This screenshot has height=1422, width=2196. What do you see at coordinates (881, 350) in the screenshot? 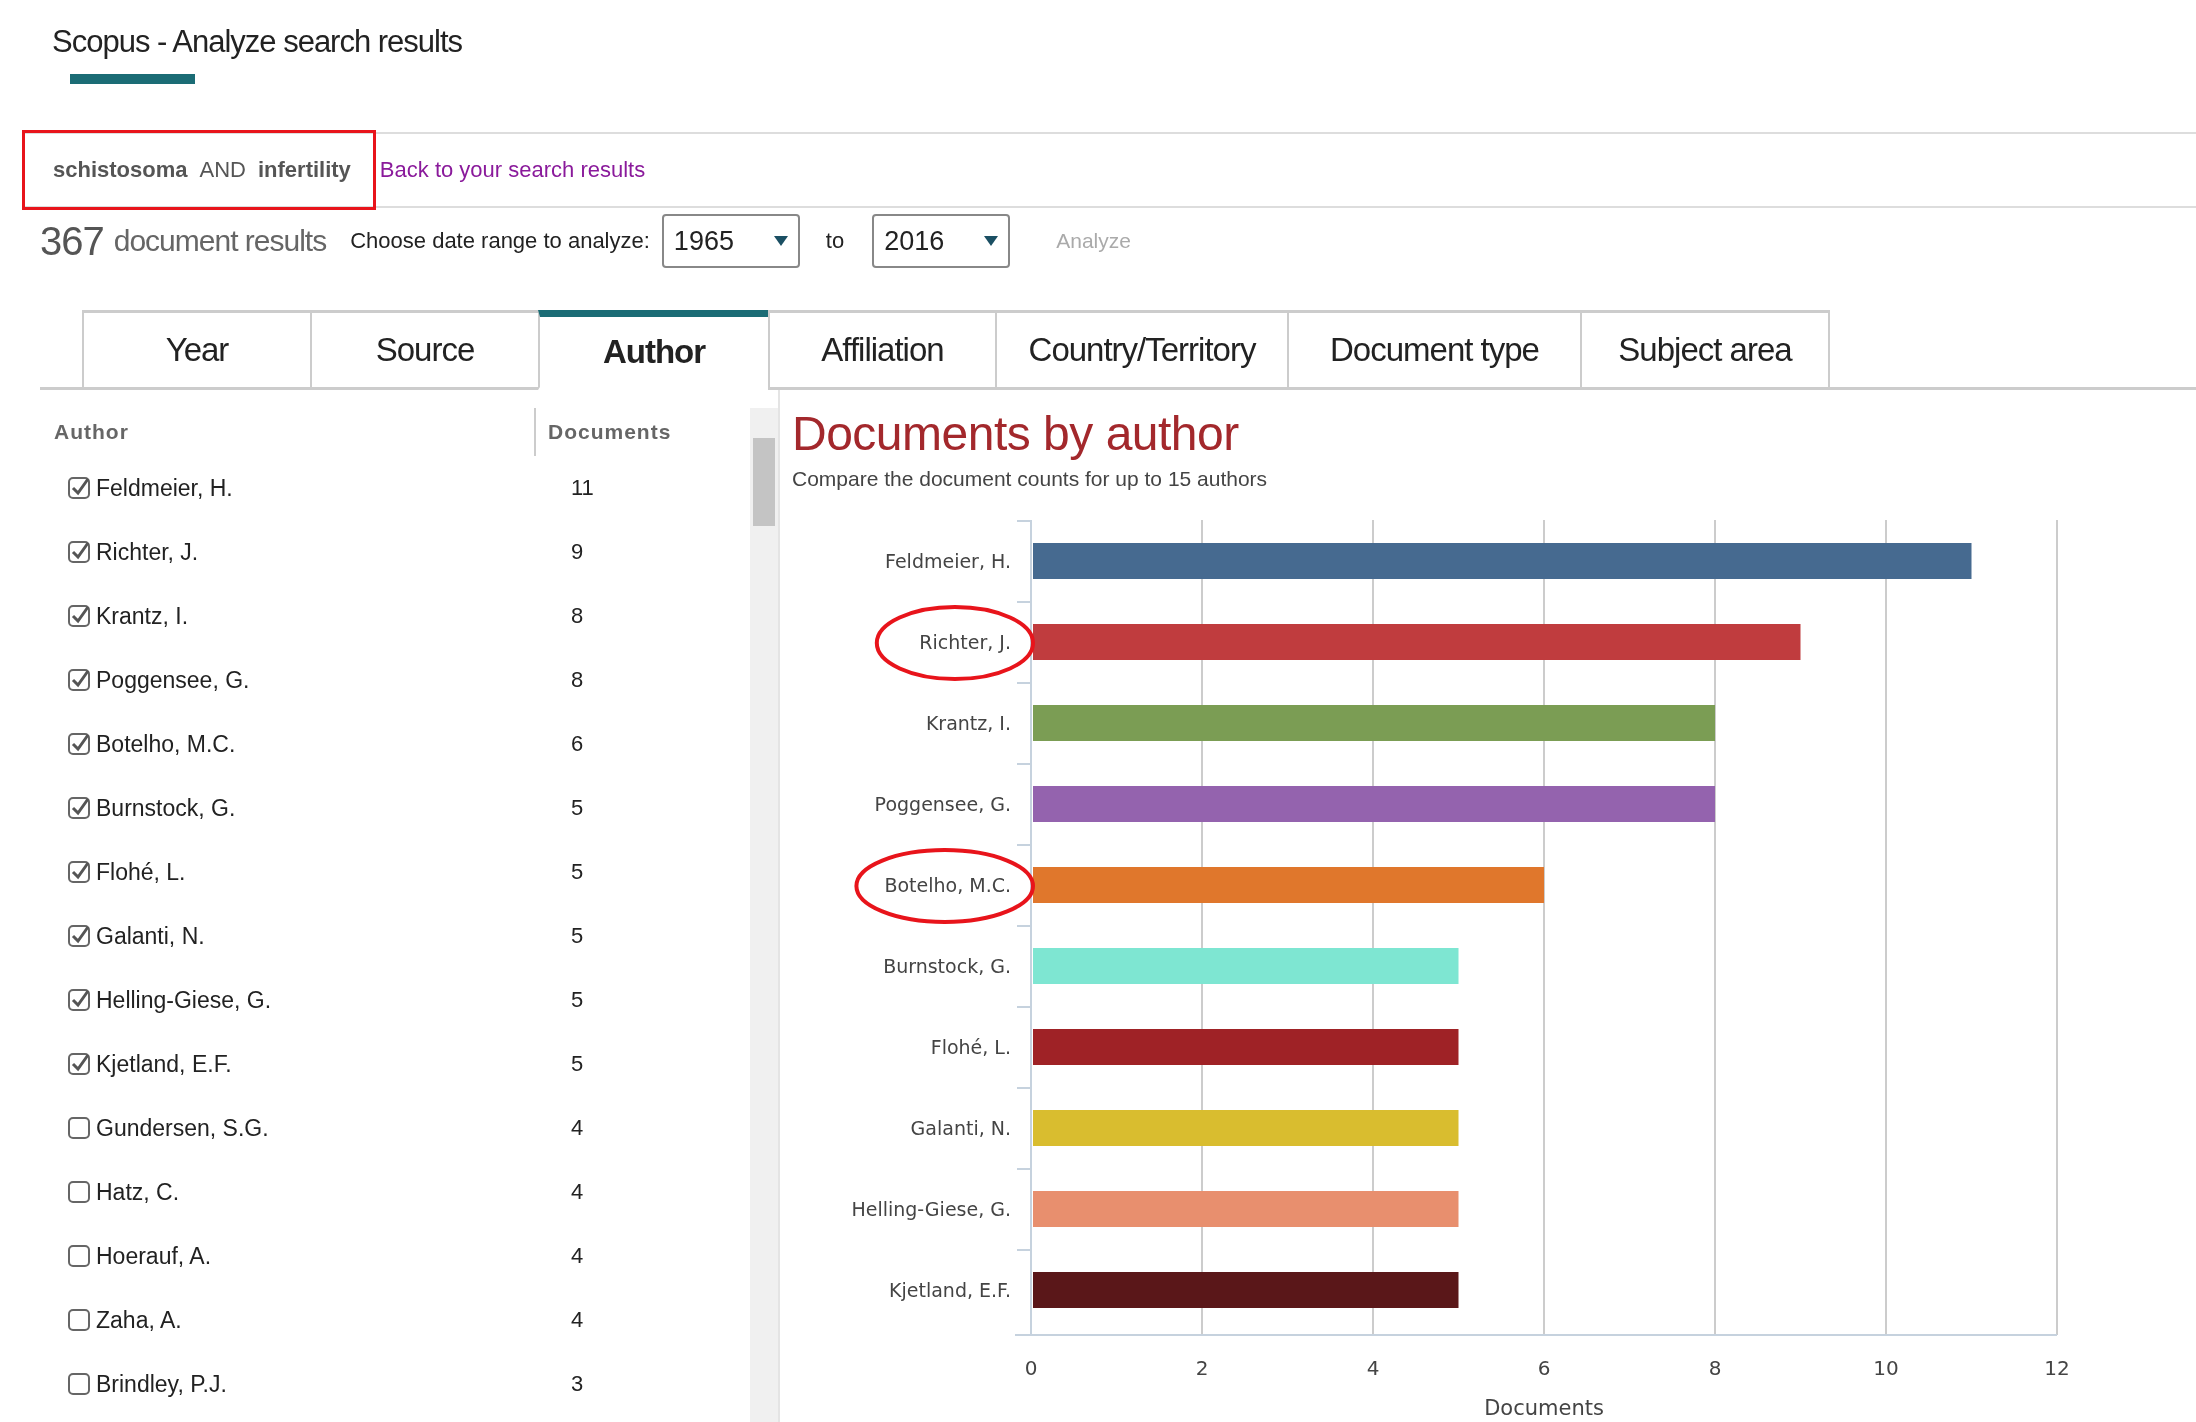
I see `tab: Affiliation` at bounding box center [881, 350].